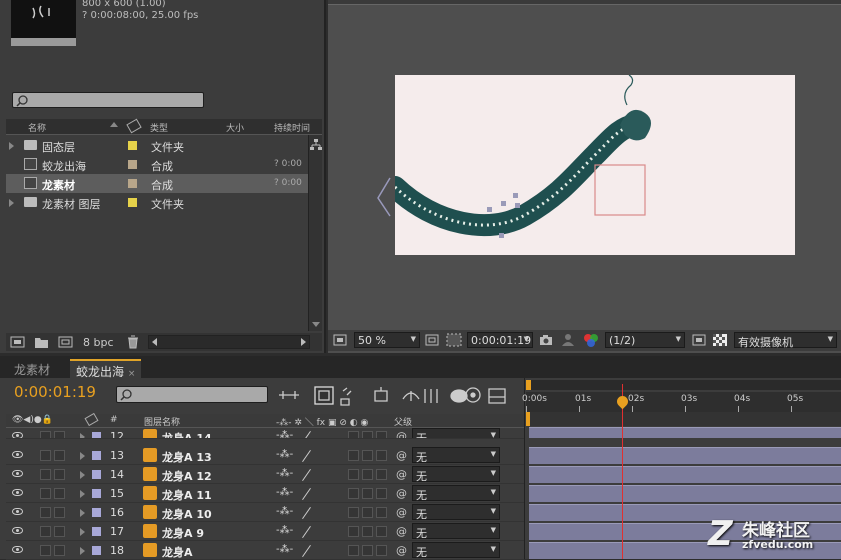 The height and width of the screenshot is (560, 841). What do you see at coordinates (108, 100) in the screenshot?
I see `project-search-input` at bounding box center [108, 100].